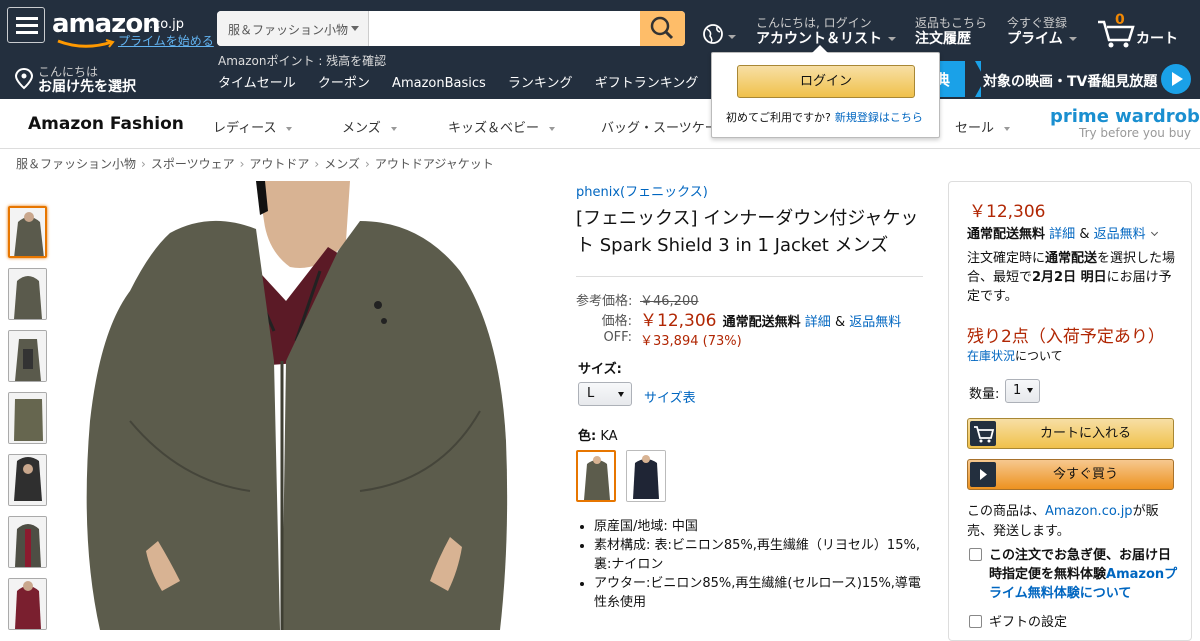 The image size is (1200, 641). What do you see at coordinates (1022, 391) in the screenshot?
I see `quantity-dropdown: 1` at bounding box center [1022, 391].